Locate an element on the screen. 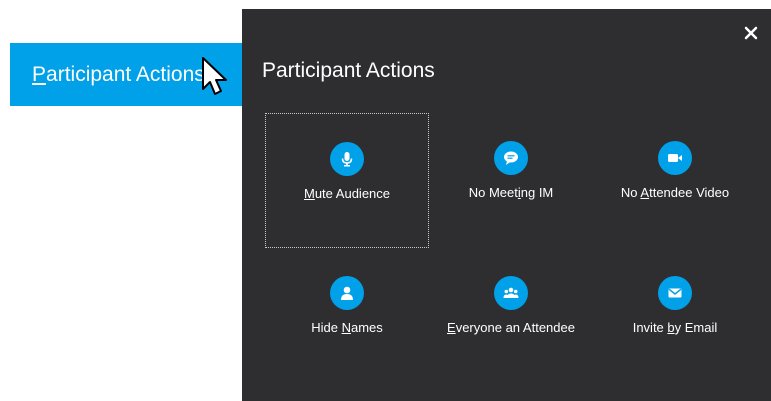 Image resolution: width=771 pixels, height=401 pixels. everyone-an-attendee-button: Everyone an Attendee is located at coordinates (511, 315).